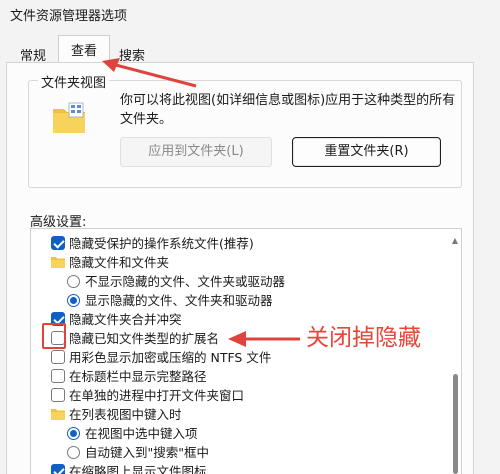 This screenshot has height=474, width=500. Describe the element at coordinates (241, 376) in the screenshot. I see `list-item: 在标题栏中显示完整路径` at that location.